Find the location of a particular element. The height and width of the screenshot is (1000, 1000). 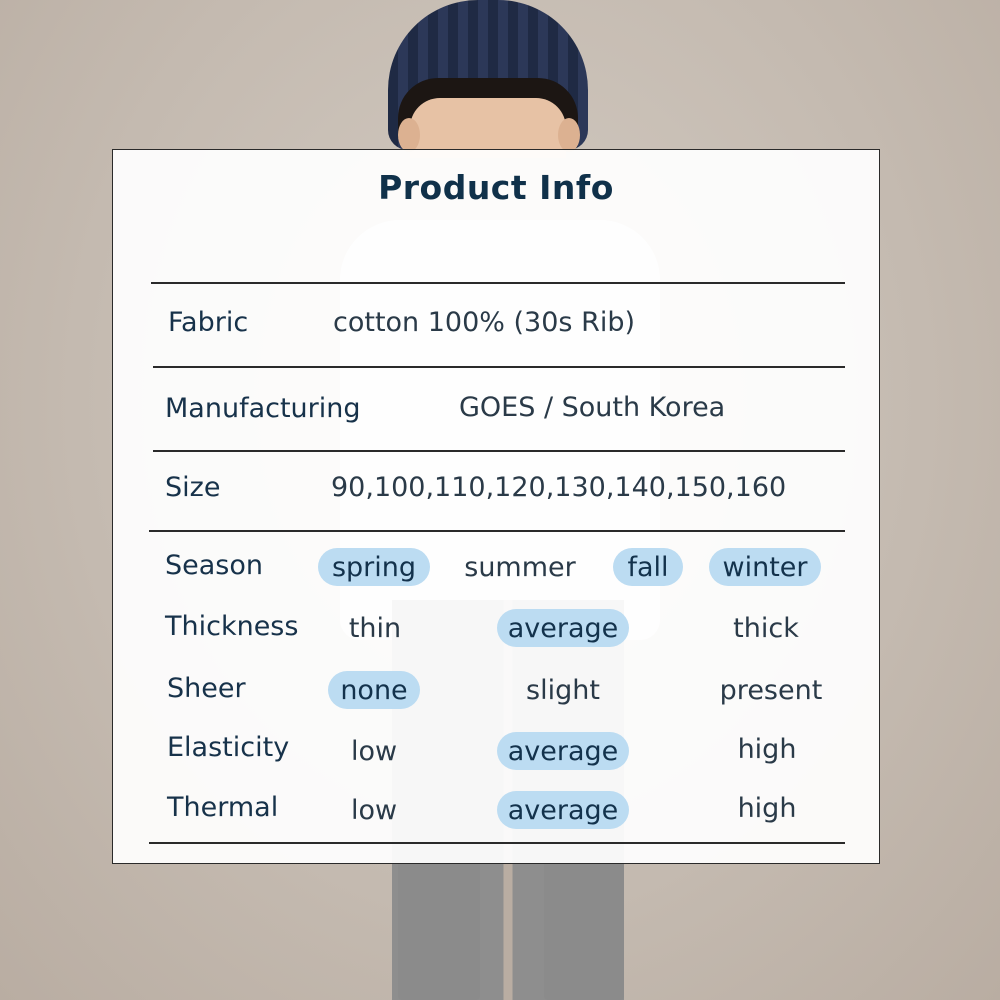

divider-size is located at coordinates (497, 531).